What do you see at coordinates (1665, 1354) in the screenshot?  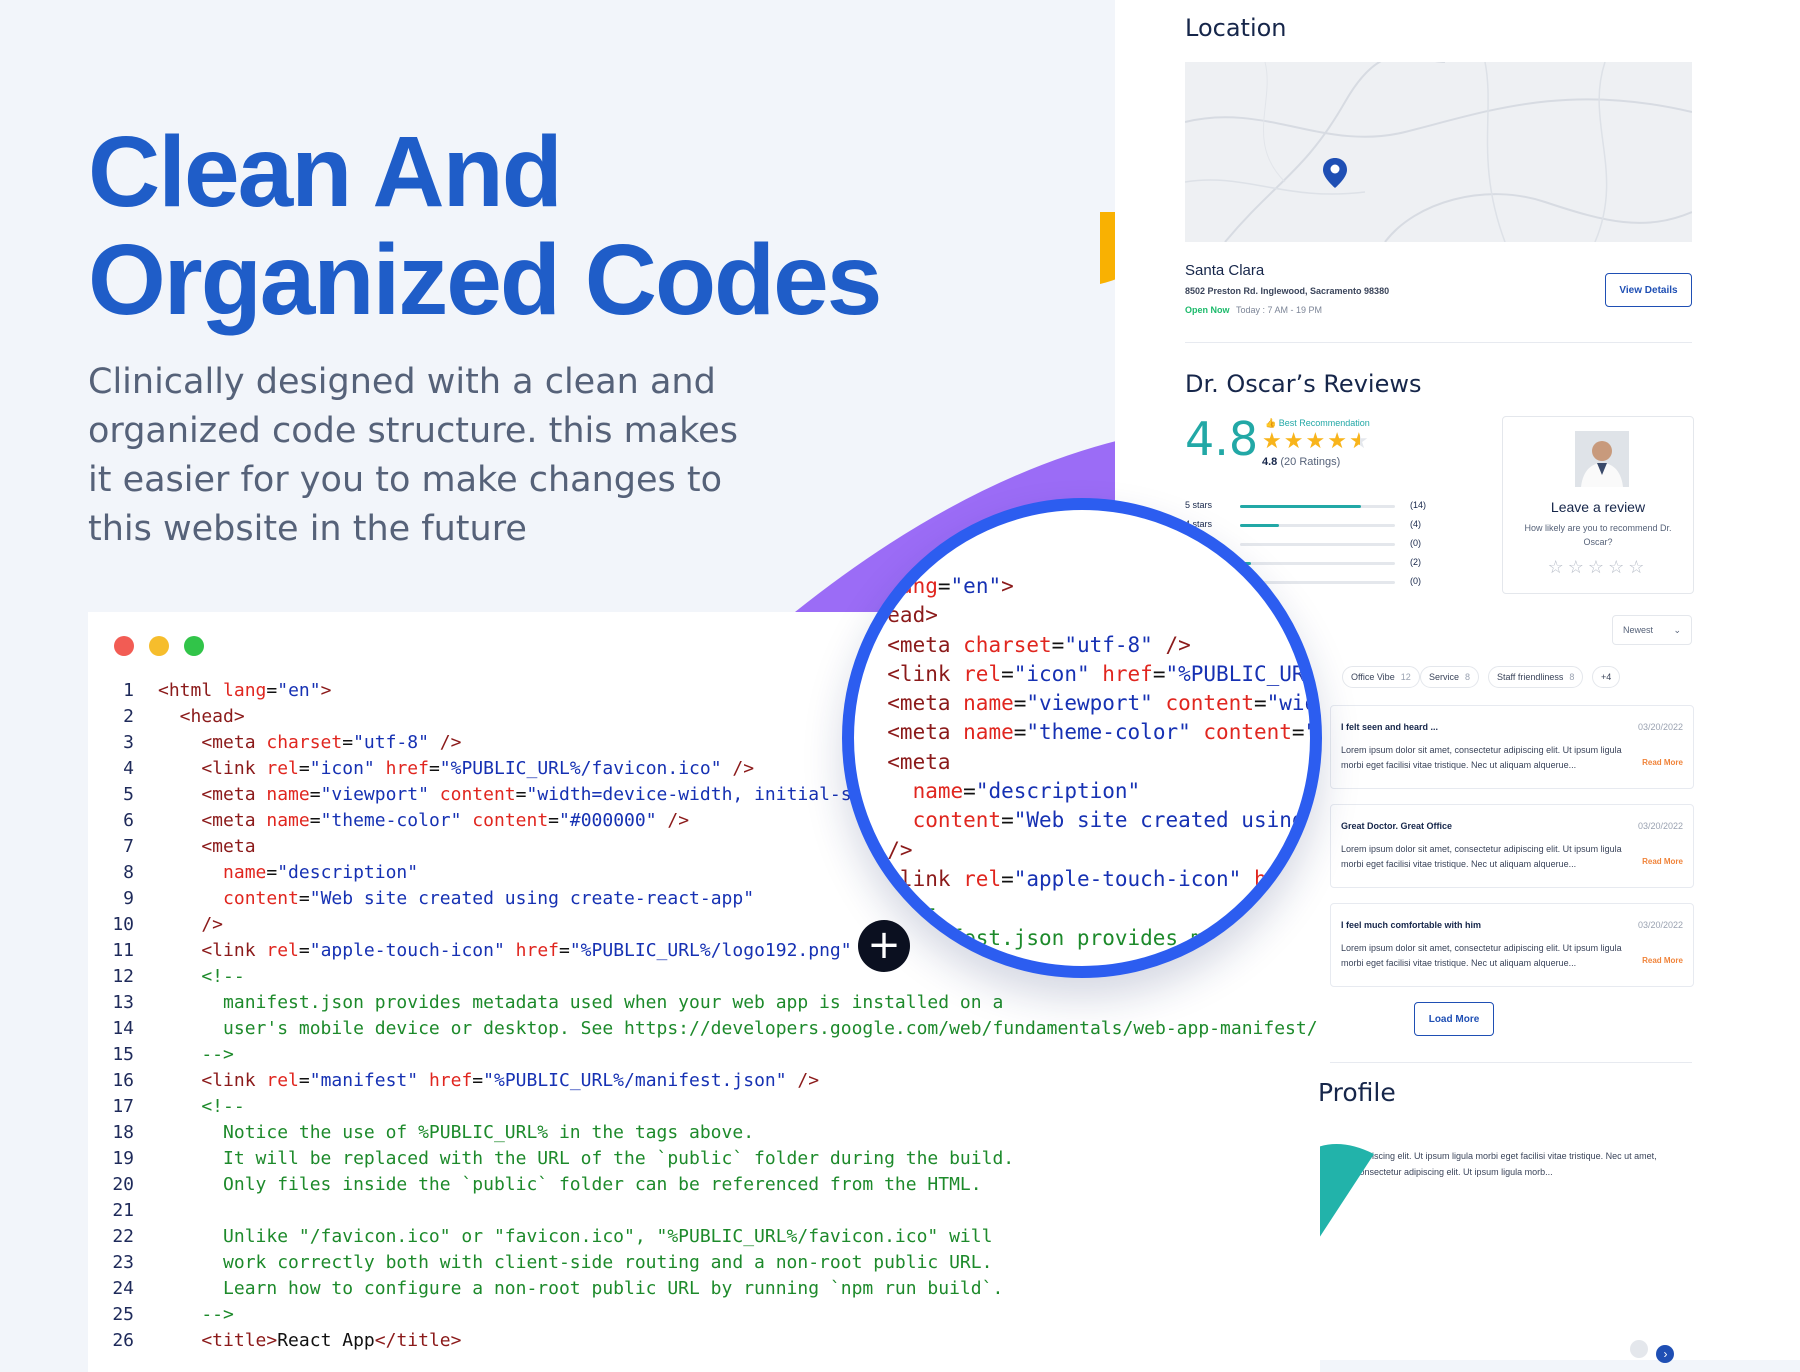 I see `next-arrow-icon: ›` at bounding box center [1665, 1354].